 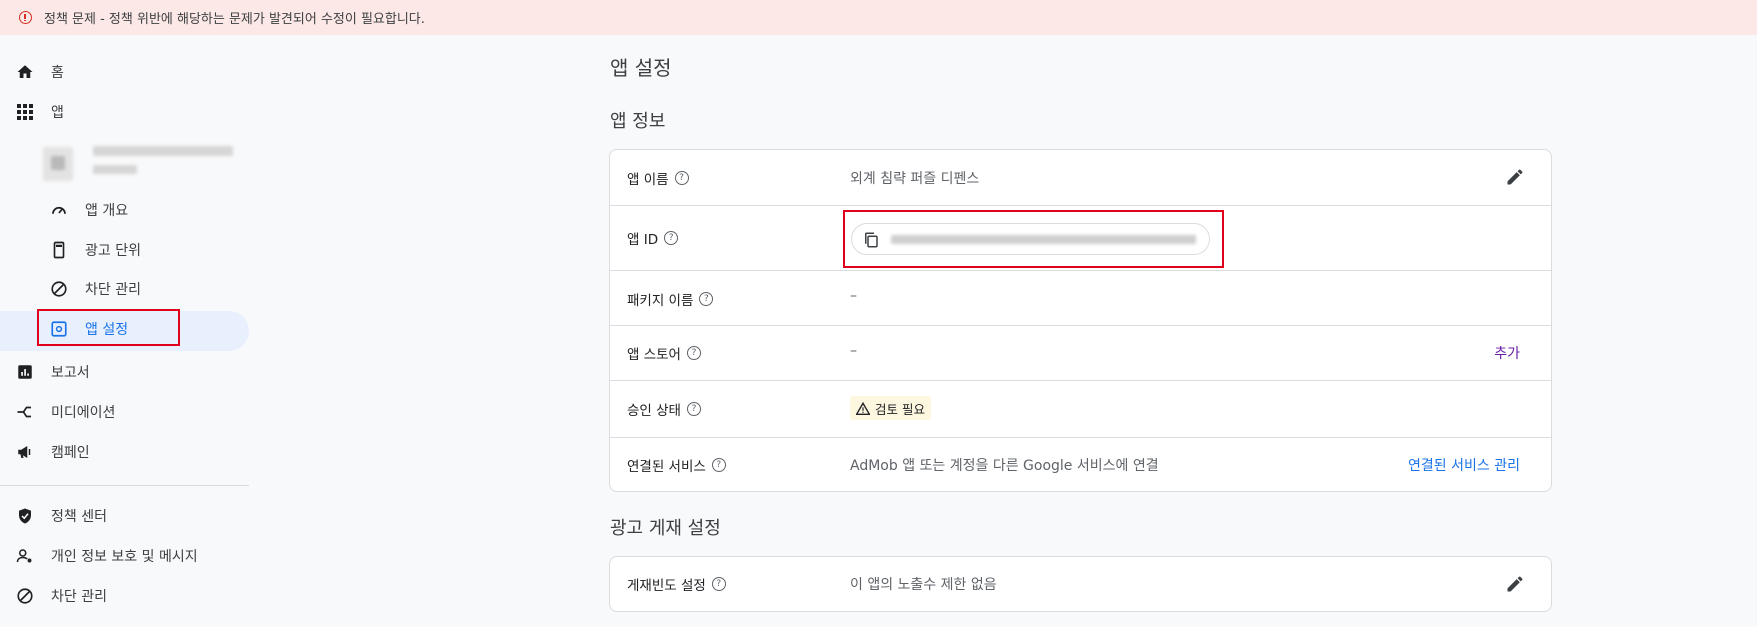 What do you see at coordinates (1004, 466) in the screenshot?
I see `linked-services-value: AdMob 앱 또는 계정을 다른 Google 서비스에 연결` at bounding box center [1004, 466].